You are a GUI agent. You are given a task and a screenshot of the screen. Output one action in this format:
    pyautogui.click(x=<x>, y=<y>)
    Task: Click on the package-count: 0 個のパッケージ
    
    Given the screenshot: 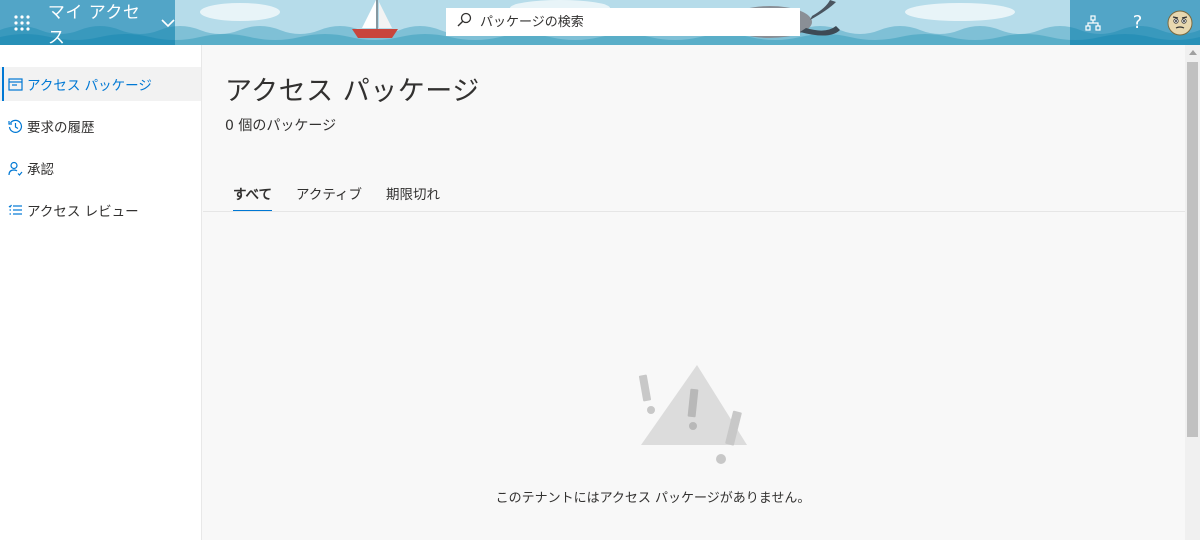 What is the action you would take?
    pyautogui.click(x=281, y=126)
    